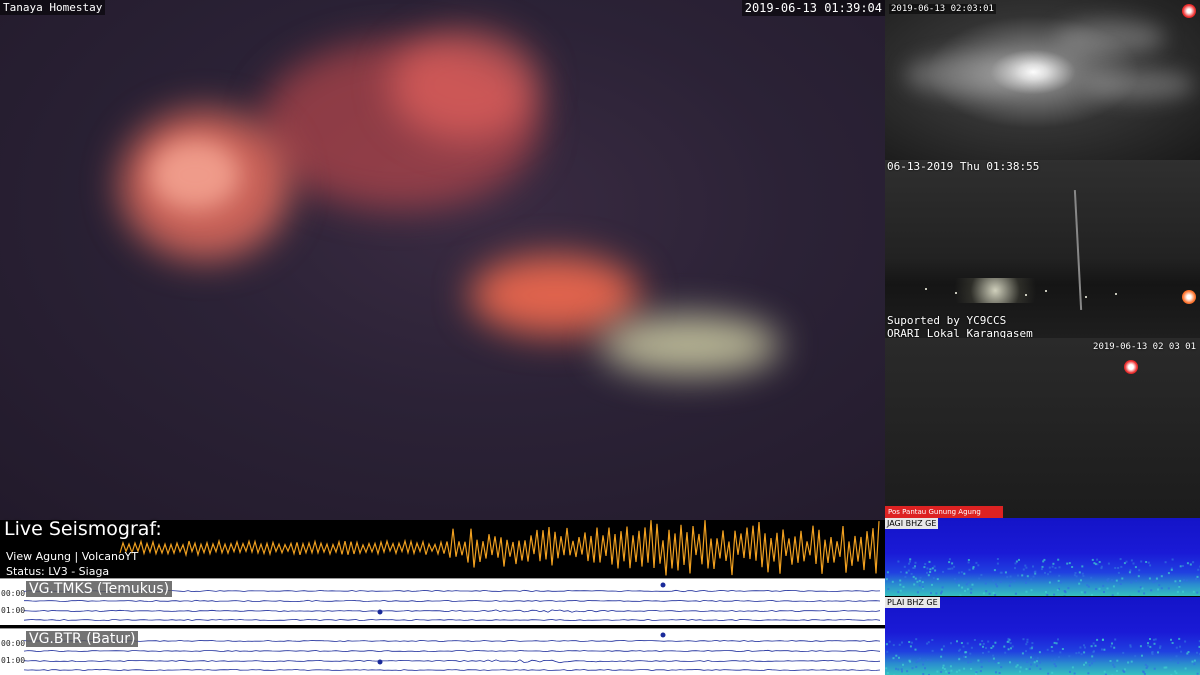 The width and height of the screenshot is (1200, 675). What do you see at coordinates (58, 571) in the screenshot?
I see `seismograph-status-text: Status: LV3 - Siaga` at bounding box center [58, 571].